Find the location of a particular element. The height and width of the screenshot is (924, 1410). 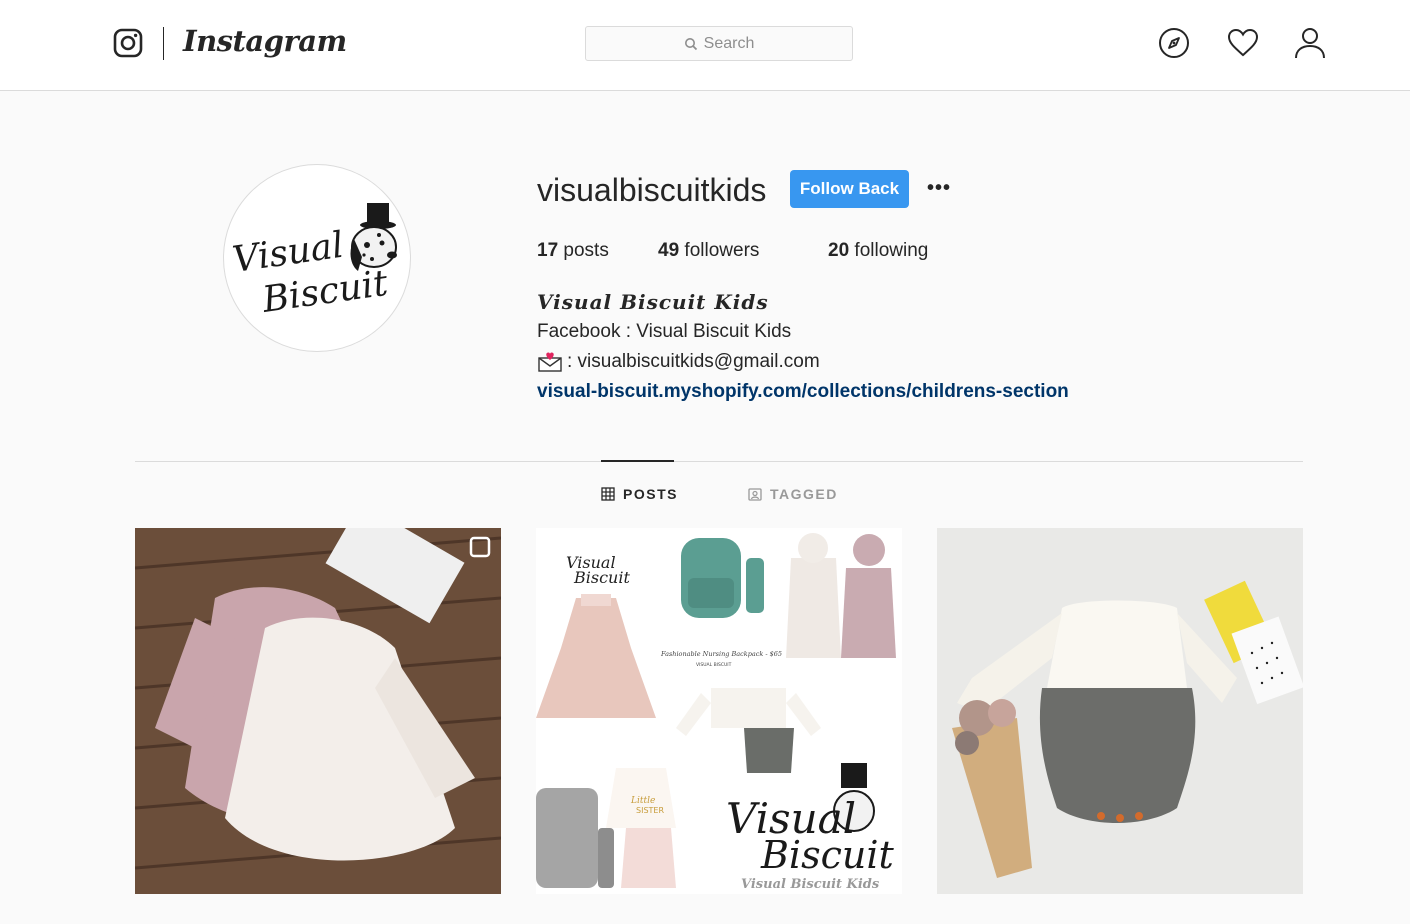

instagram-wordmark: Instagram is located at coordinates (265, 41).